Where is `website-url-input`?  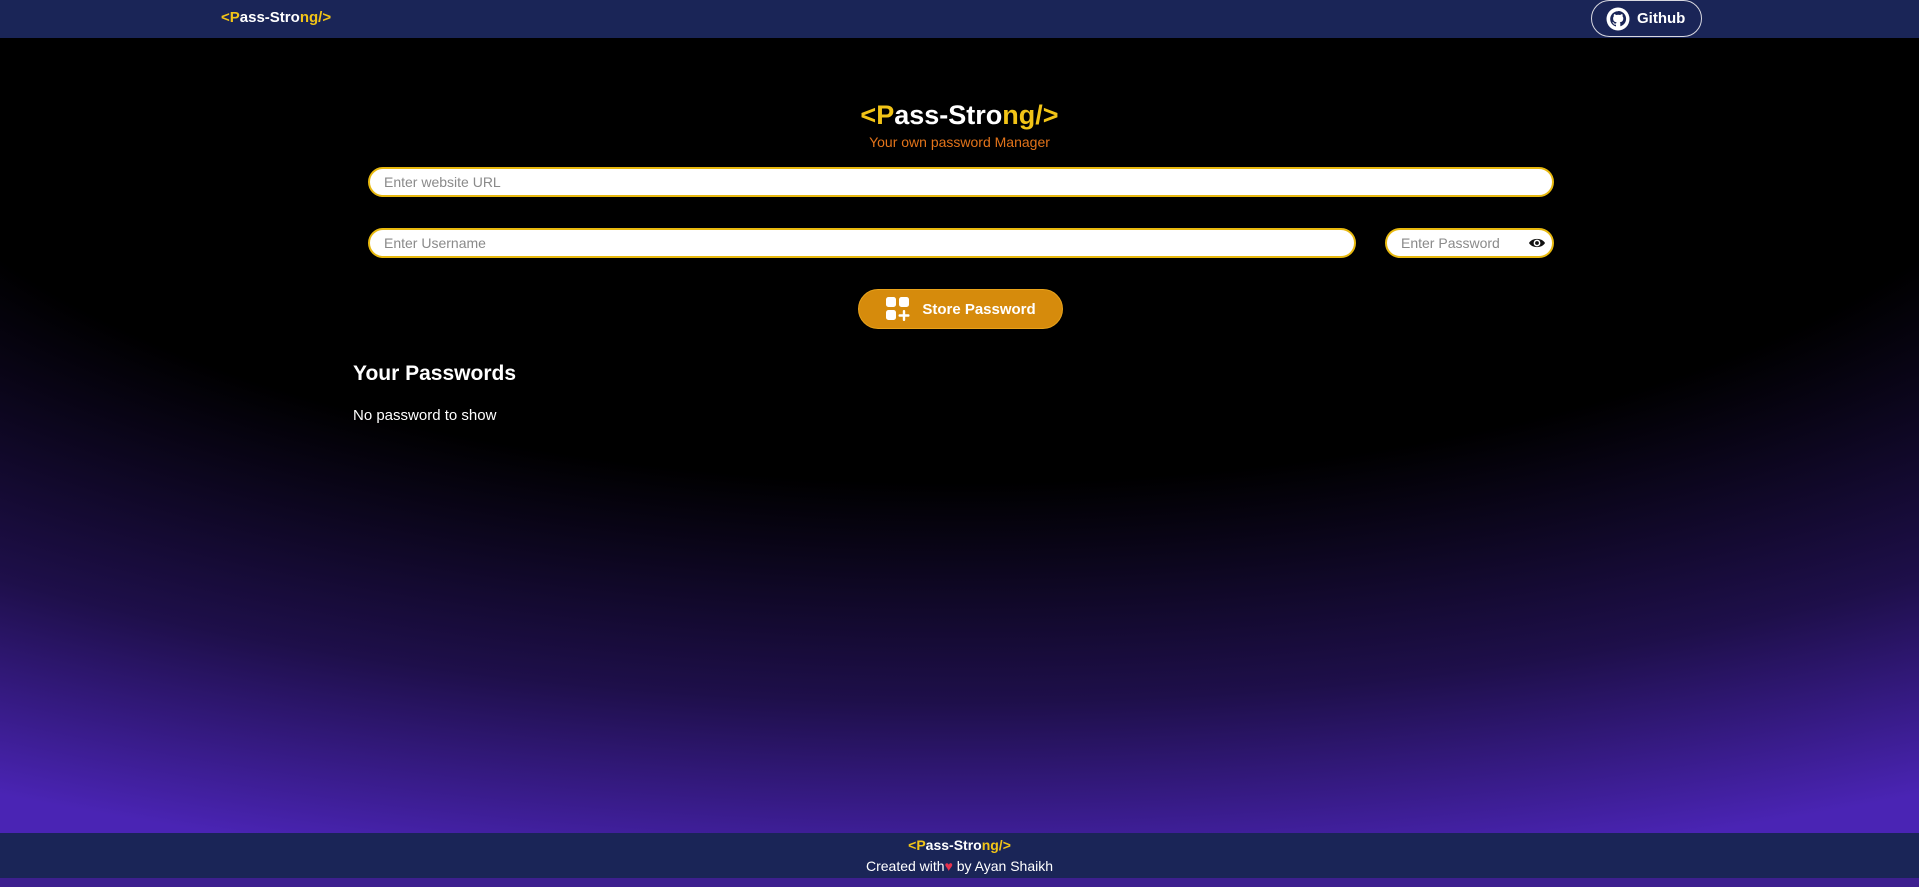 website-url-input is located at coordinates (961, 182).